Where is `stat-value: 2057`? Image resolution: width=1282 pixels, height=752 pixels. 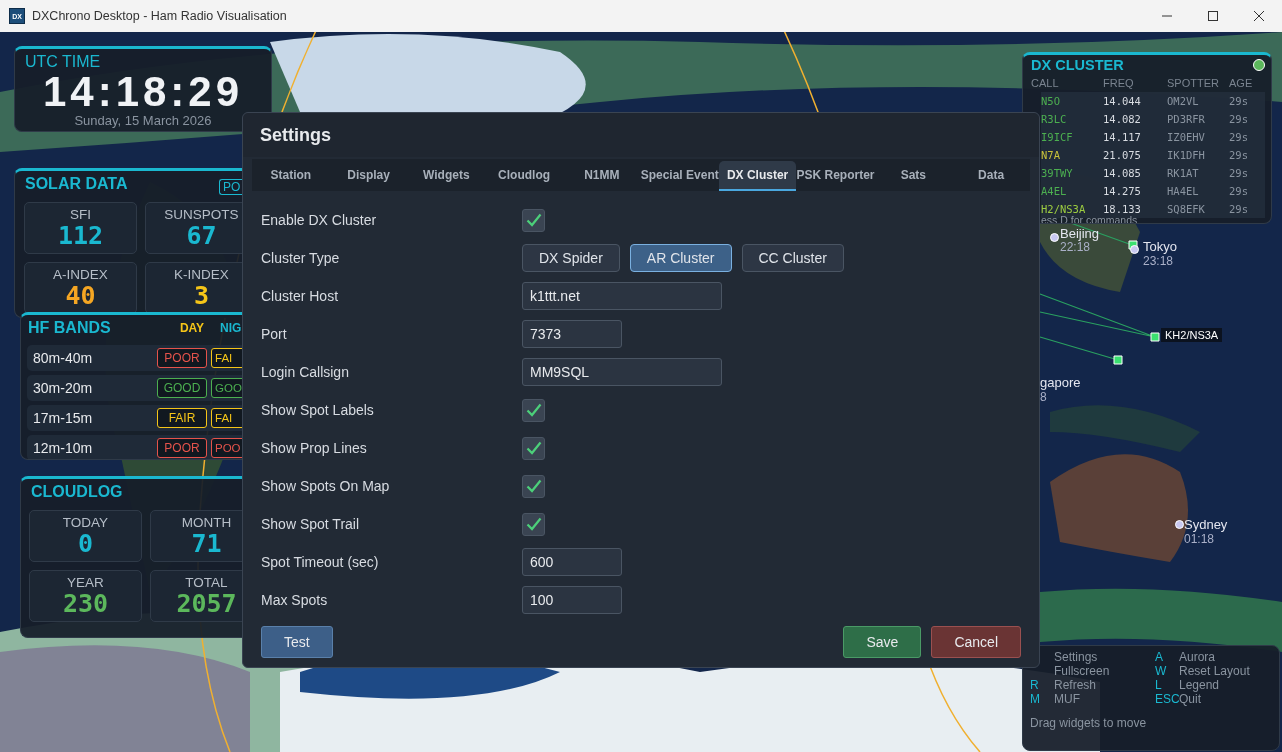
stat-value: 2057 is located at coordinates (206, 603).